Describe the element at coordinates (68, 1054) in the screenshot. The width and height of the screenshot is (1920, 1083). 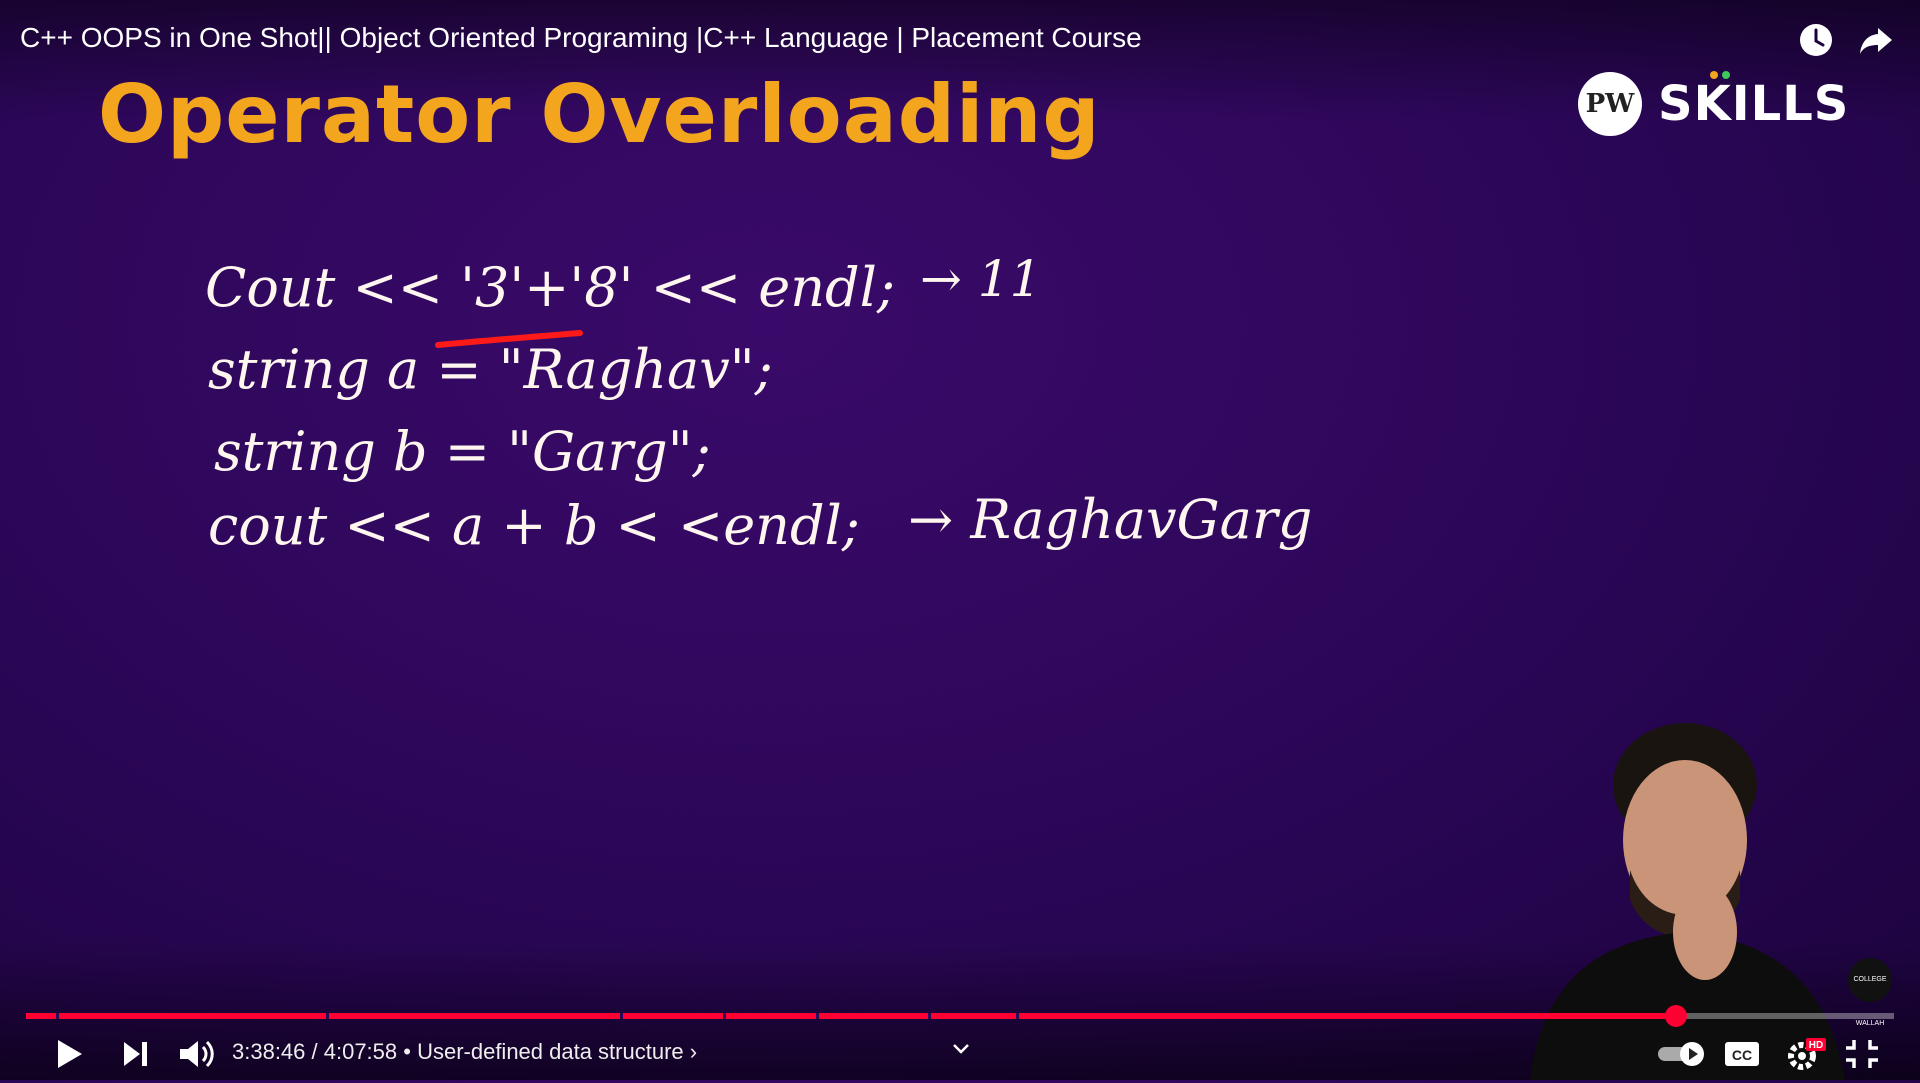
I see `play-icon` at that location.